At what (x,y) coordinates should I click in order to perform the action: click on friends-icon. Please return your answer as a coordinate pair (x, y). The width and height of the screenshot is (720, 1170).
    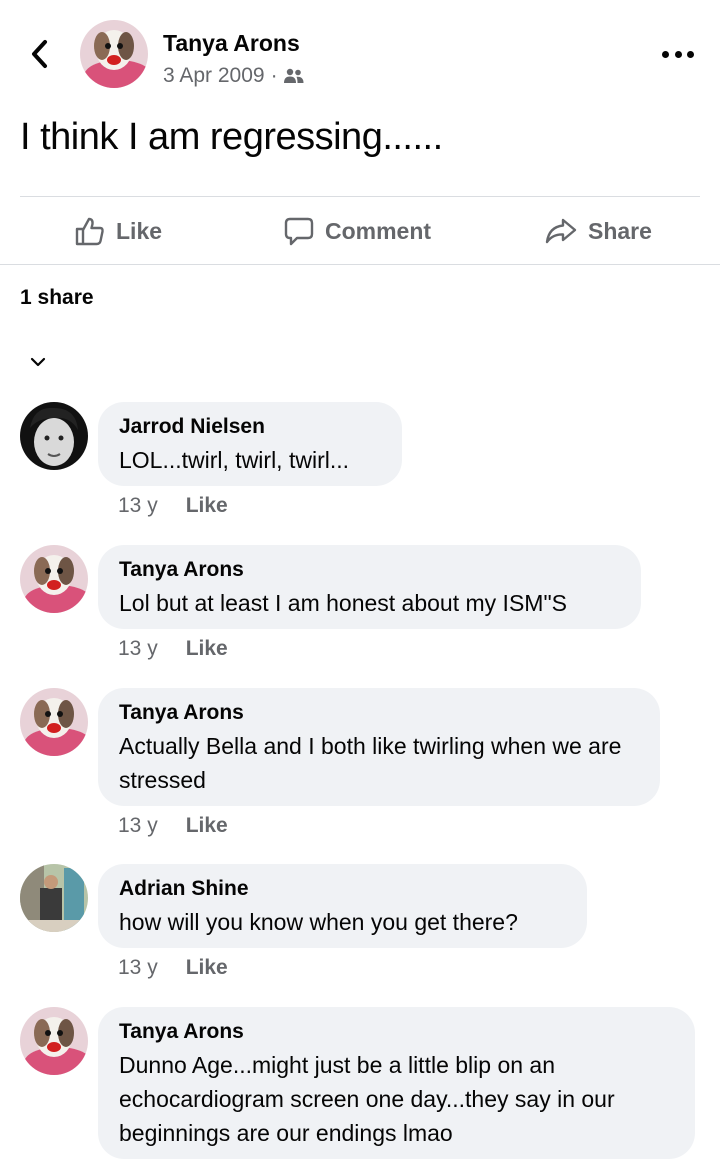
    Looking at the image, I should click on (293, 75).